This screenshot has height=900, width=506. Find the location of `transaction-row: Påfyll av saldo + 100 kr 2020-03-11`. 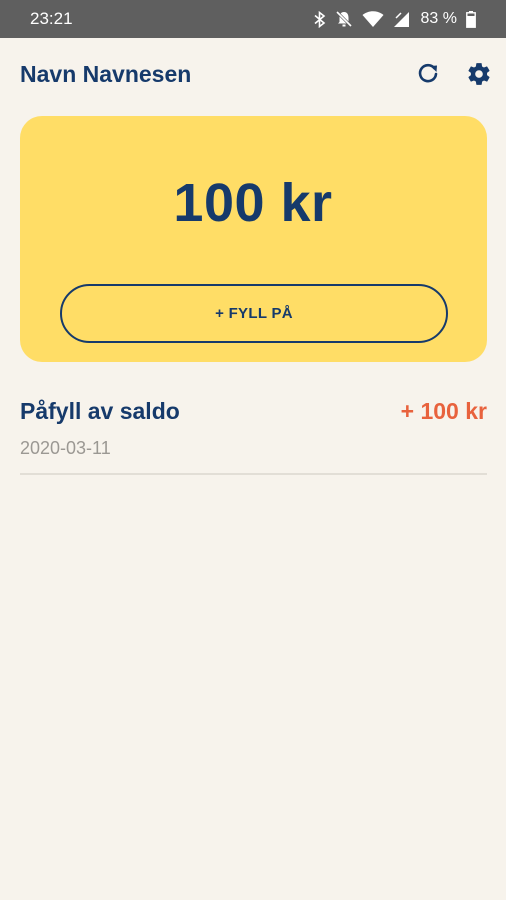

transaction-row: Påfyll av saldo + 100 kr 2020-03-11 is located at coordinates (253, 433).